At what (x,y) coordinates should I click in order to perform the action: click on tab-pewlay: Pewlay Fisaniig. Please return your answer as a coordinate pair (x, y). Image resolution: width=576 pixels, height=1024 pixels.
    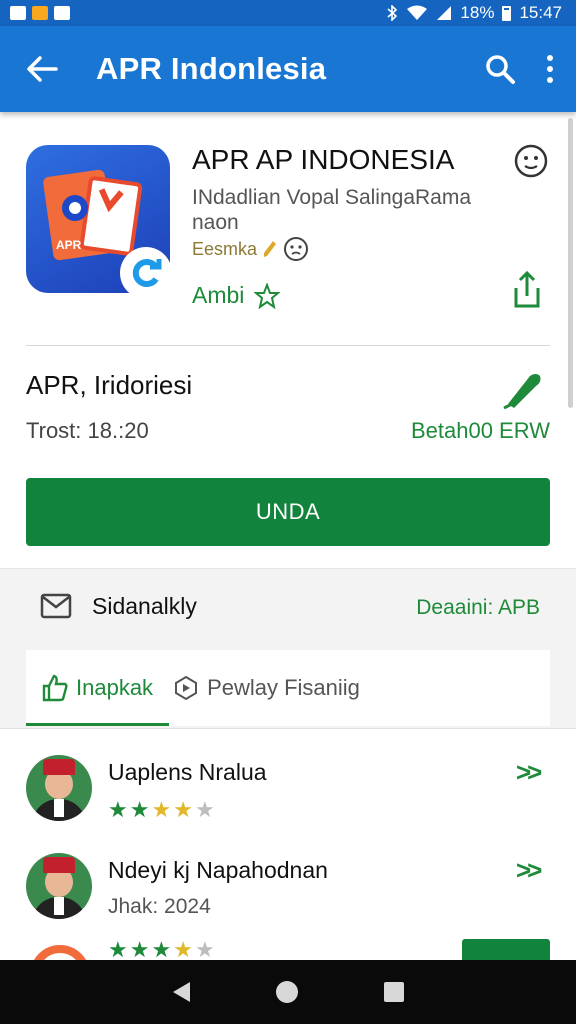
    Looking at the image, I should click on (272, 688).